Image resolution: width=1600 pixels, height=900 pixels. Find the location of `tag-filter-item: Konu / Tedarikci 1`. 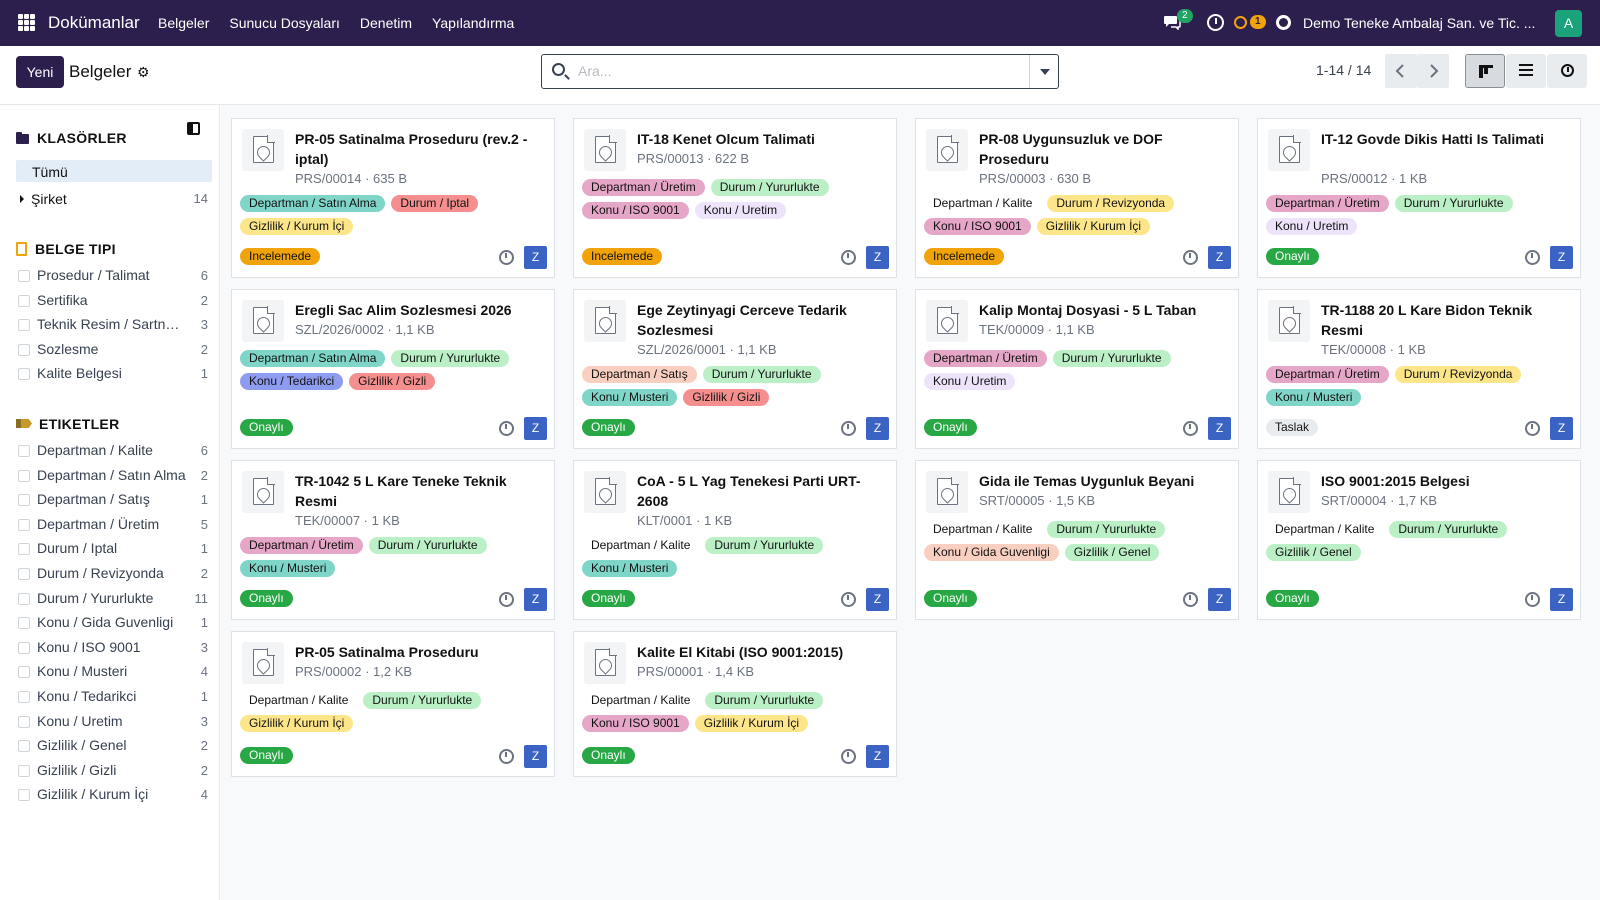

tag-filter-item: Konu / Tedarikci 1 is located at coordinates (113, 698).